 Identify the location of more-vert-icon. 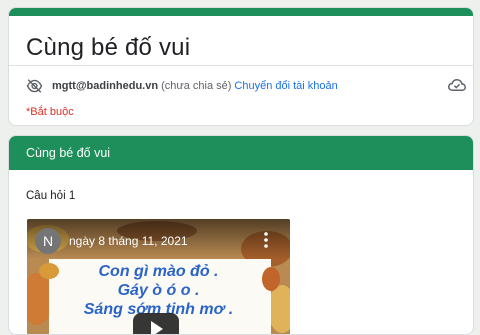
(266, 240).